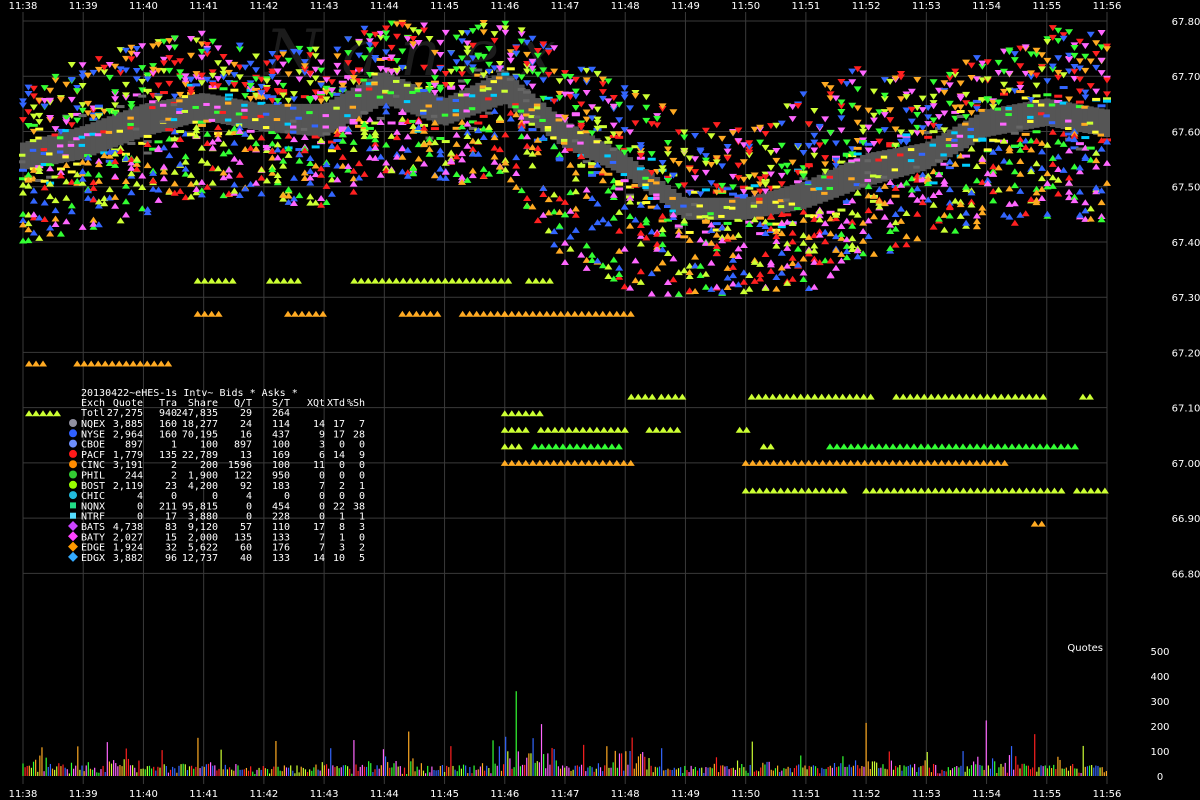  Describe the element at coordinates (1186, 188) in the screenshot. I see `price-label: 67.50` at that location.